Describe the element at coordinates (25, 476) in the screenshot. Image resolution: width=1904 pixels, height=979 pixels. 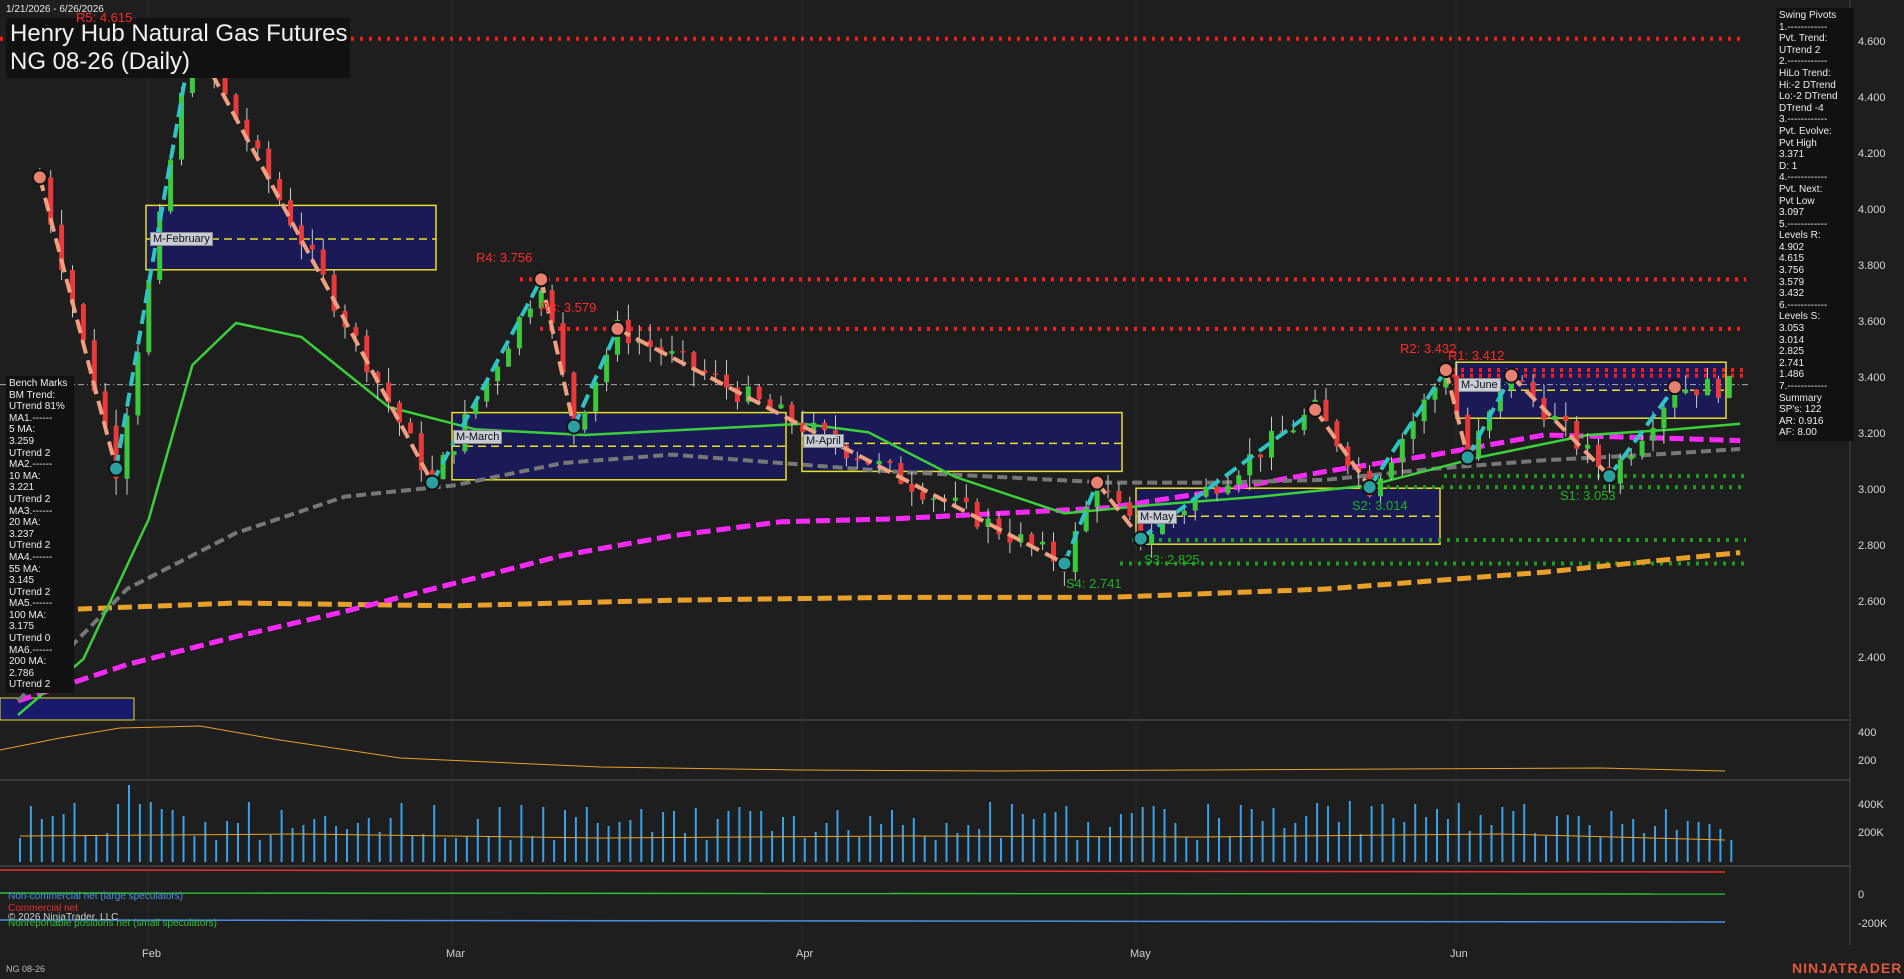
I see `bench_marks-line: 10 MA:` at that location.